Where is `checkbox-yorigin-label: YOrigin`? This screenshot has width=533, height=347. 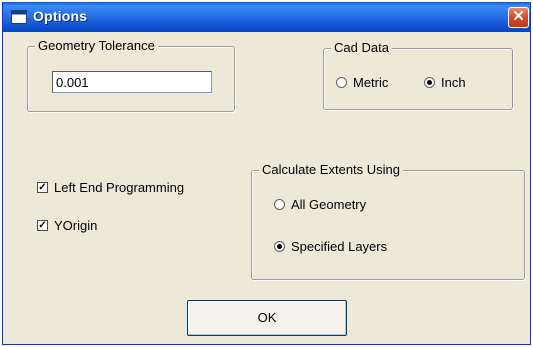
checkbox-yorigin-label: YOrigin is located at coordinates (76, 225).